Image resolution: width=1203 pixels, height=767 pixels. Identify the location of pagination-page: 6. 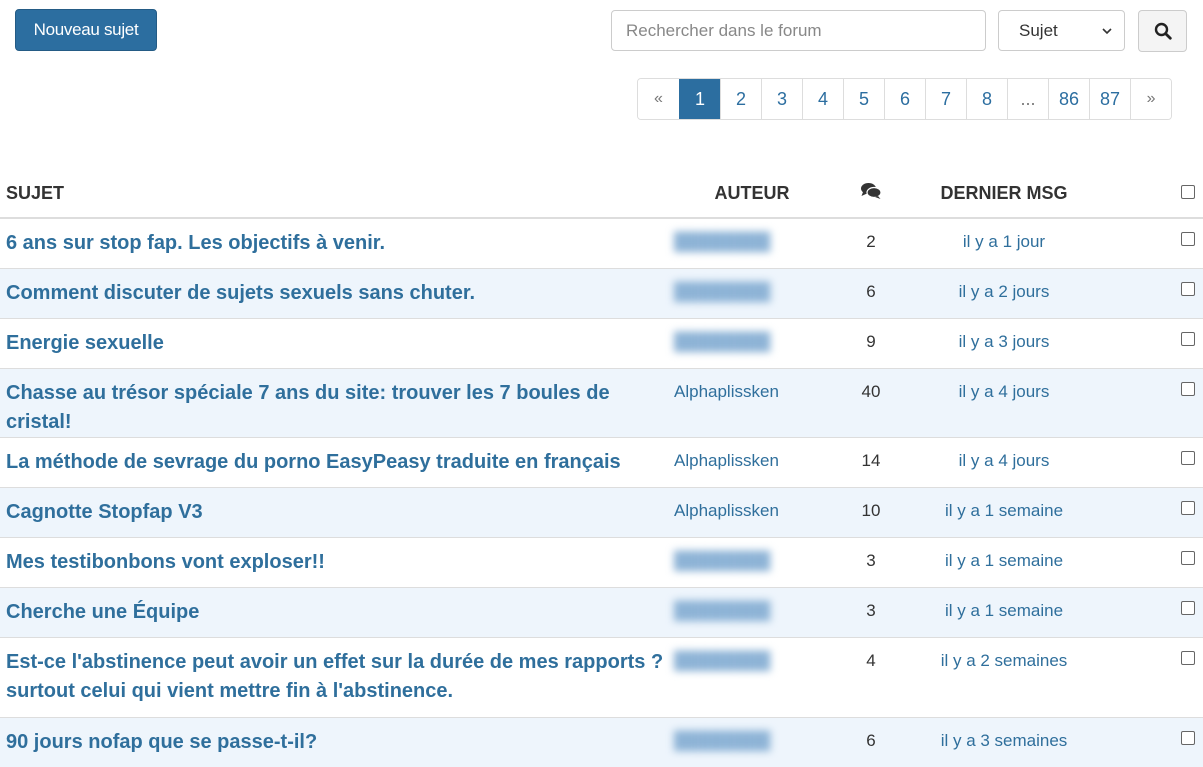
(904, 99).